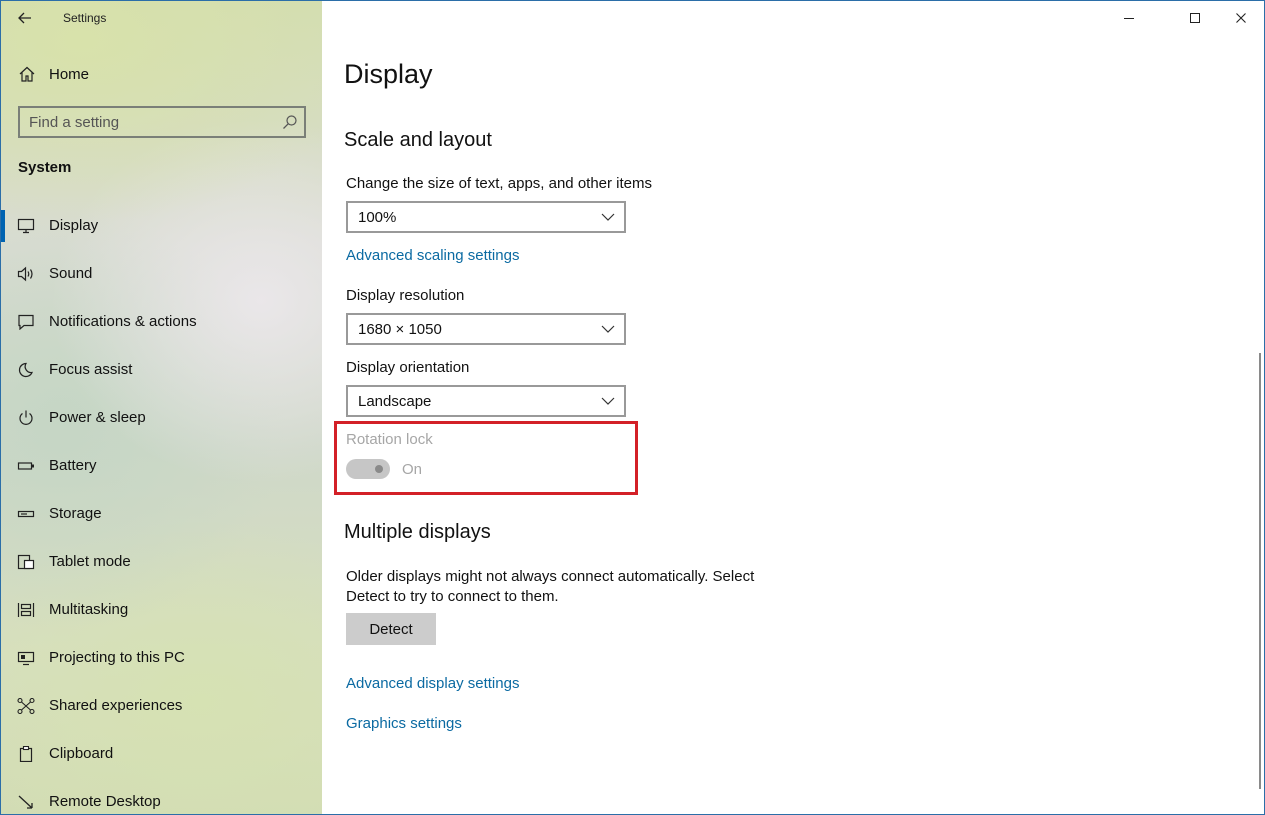 This screenshot has height=815, width=1265. Describe the element at coordinates (377, 217) in the screenshot. I see `scale-value: 100%` at that location.